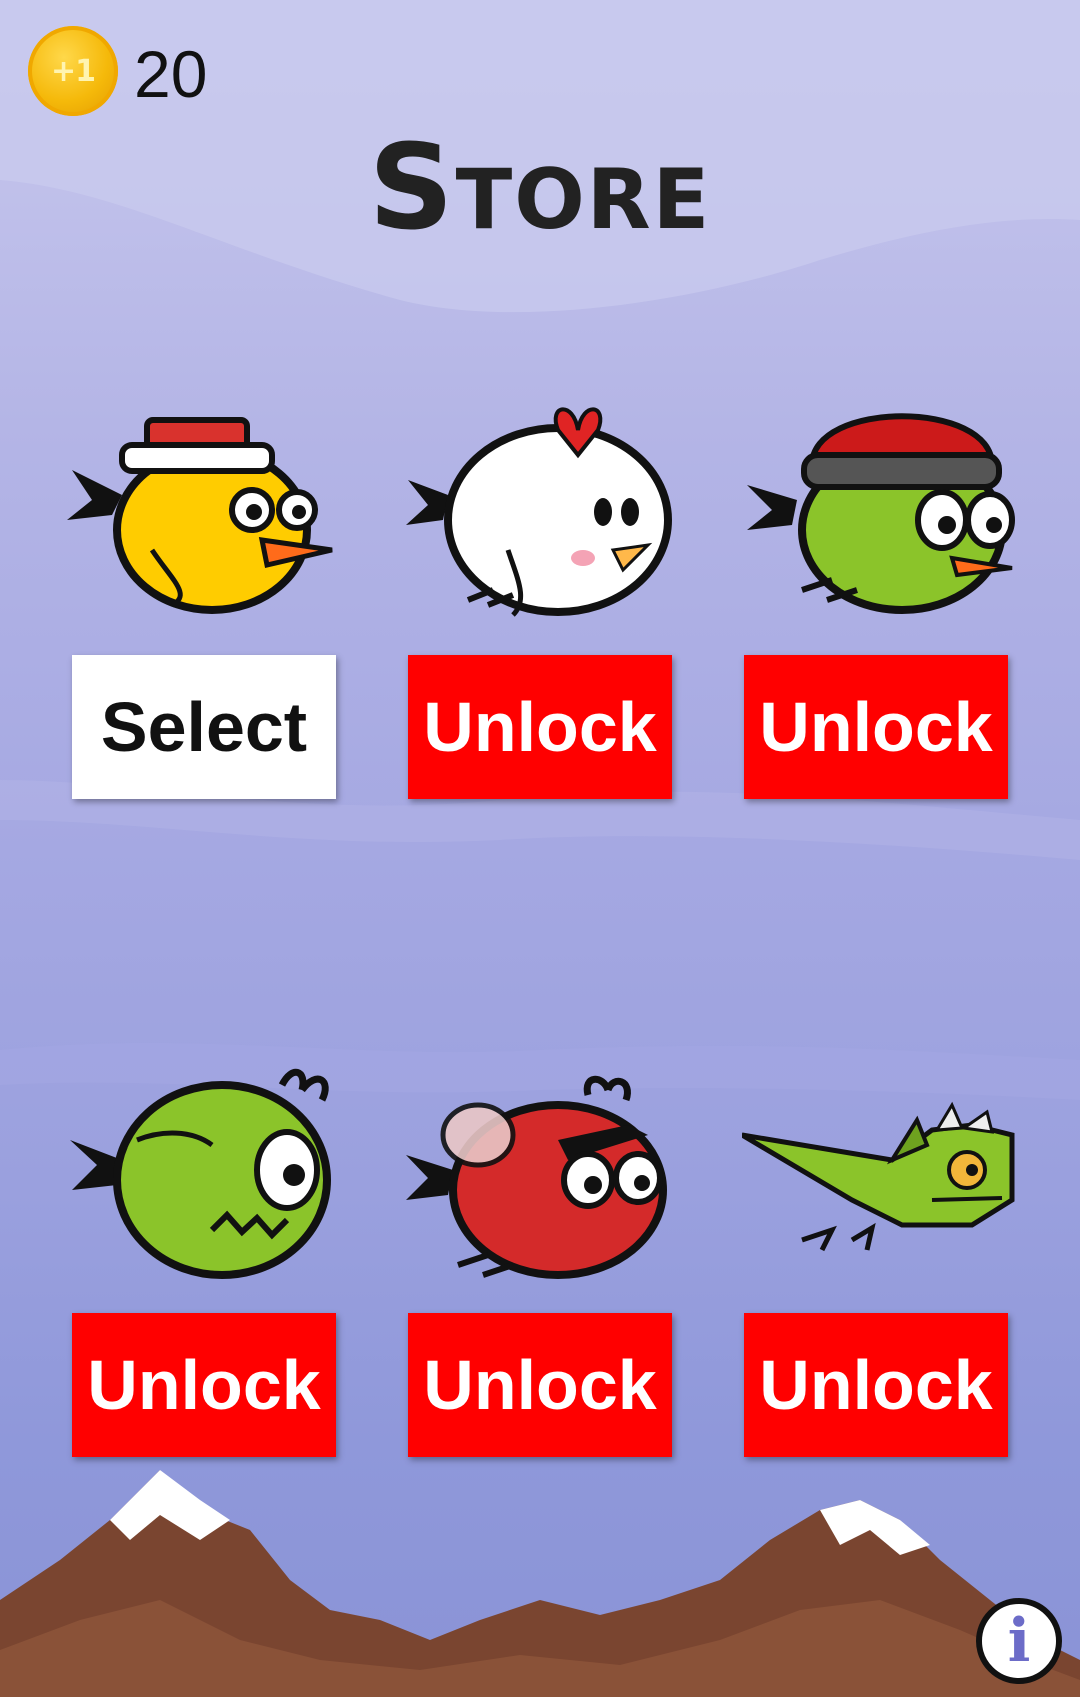  I want to click on info-icon: i, so click(1019, 1641).